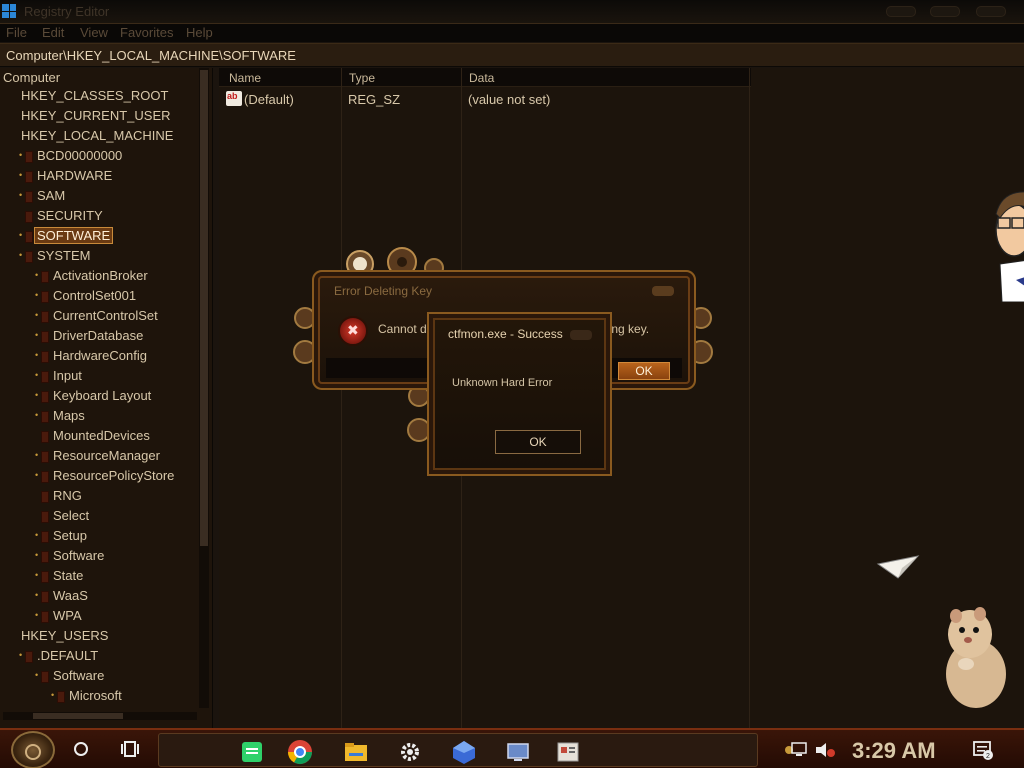 The height and width of the screenshot is (768, 1024). Describe the element at coordinates (66, 178) in the screenshot. I see `tree-item: • HARDWARE` at that location.